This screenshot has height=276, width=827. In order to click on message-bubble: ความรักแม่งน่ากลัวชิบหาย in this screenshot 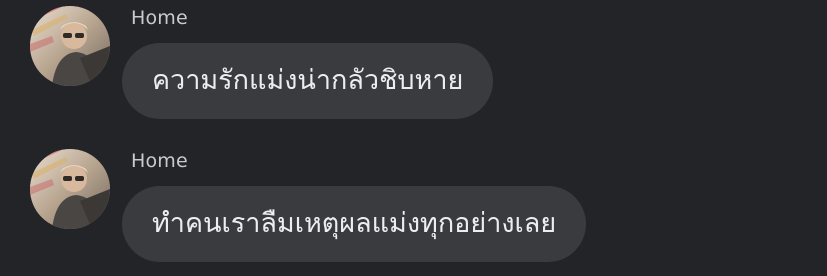, I will do `click(308, 81)`.